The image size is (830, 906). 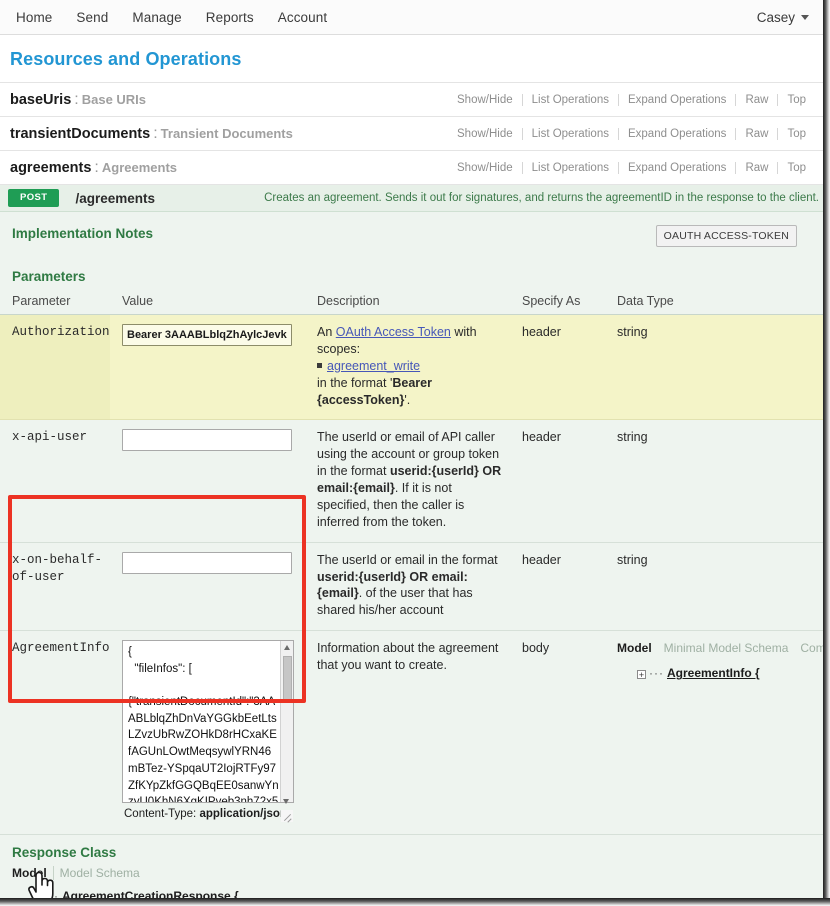 I want to click on textarea-scrollbar, so click(x=287, y=722).